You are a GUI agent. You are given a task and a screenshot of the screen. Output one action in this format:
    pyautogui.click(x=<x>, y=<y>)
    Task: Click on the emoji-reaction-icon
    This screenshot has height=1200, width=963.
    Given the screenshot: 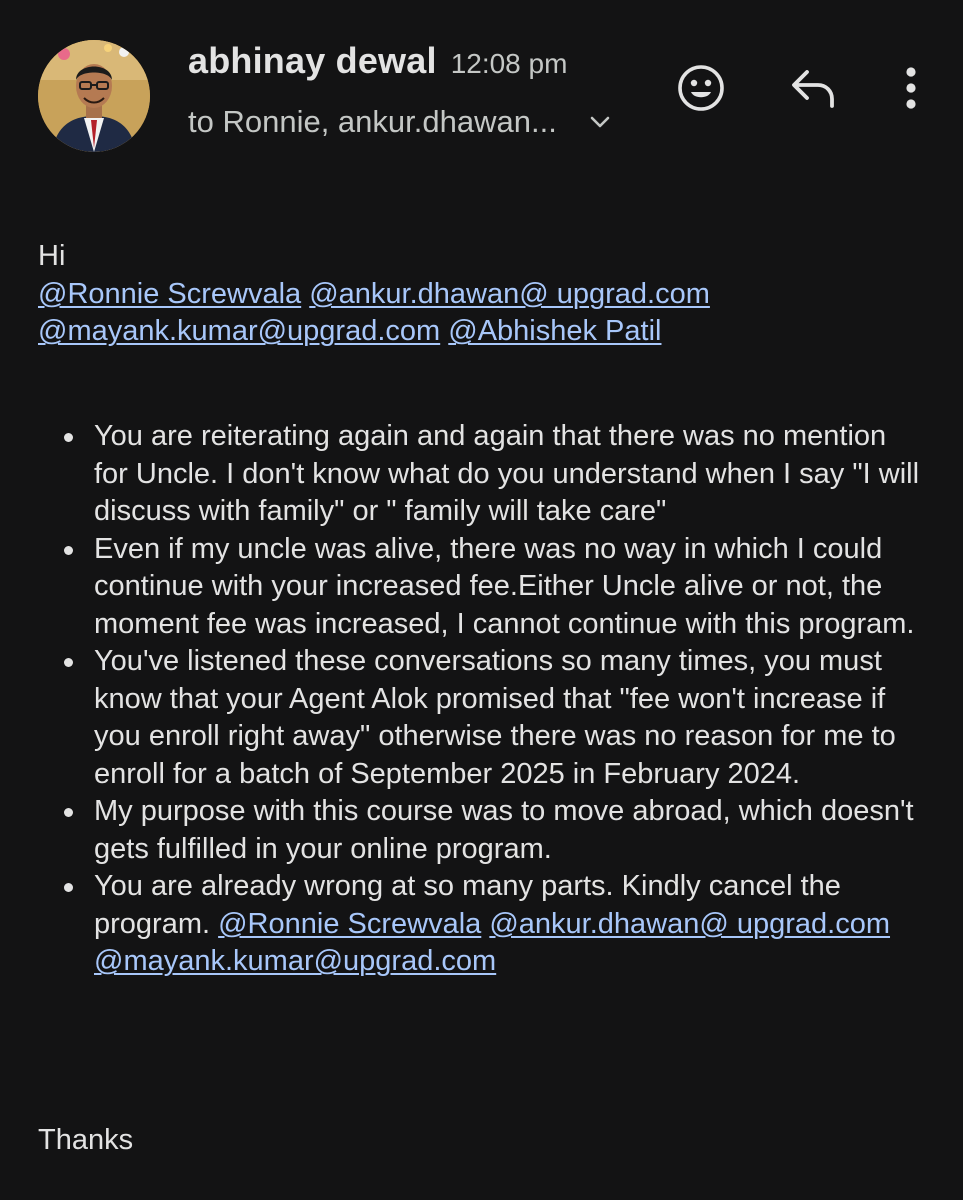 What is the action you would take?
    pyautogui.click(x=701, y=88)
    